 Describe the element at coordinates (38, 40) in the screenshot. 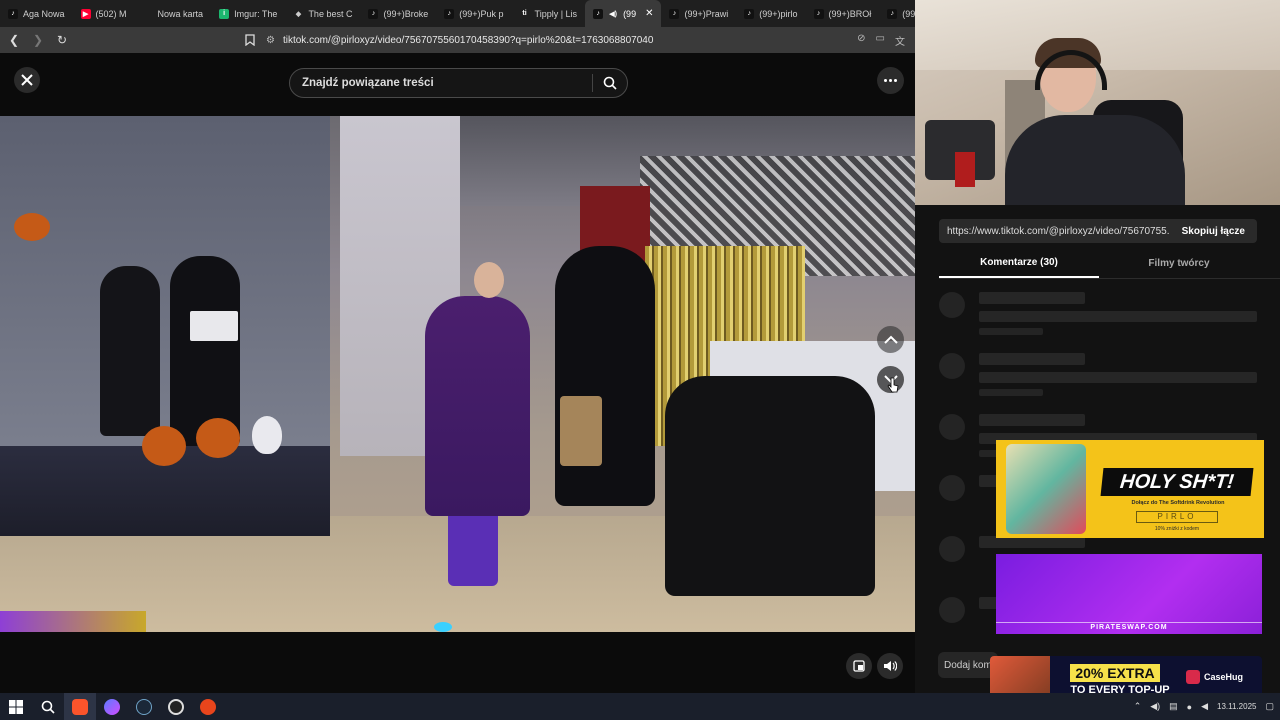

I see `forward-icon: ❯` at that location.